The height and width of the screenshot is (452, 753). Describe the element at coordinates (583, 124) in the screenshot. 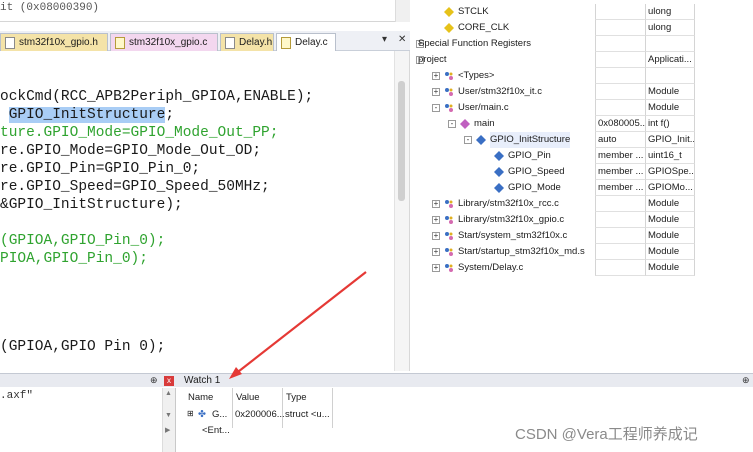

I see `tree-row: - main 0x080005... int f()` at that location.